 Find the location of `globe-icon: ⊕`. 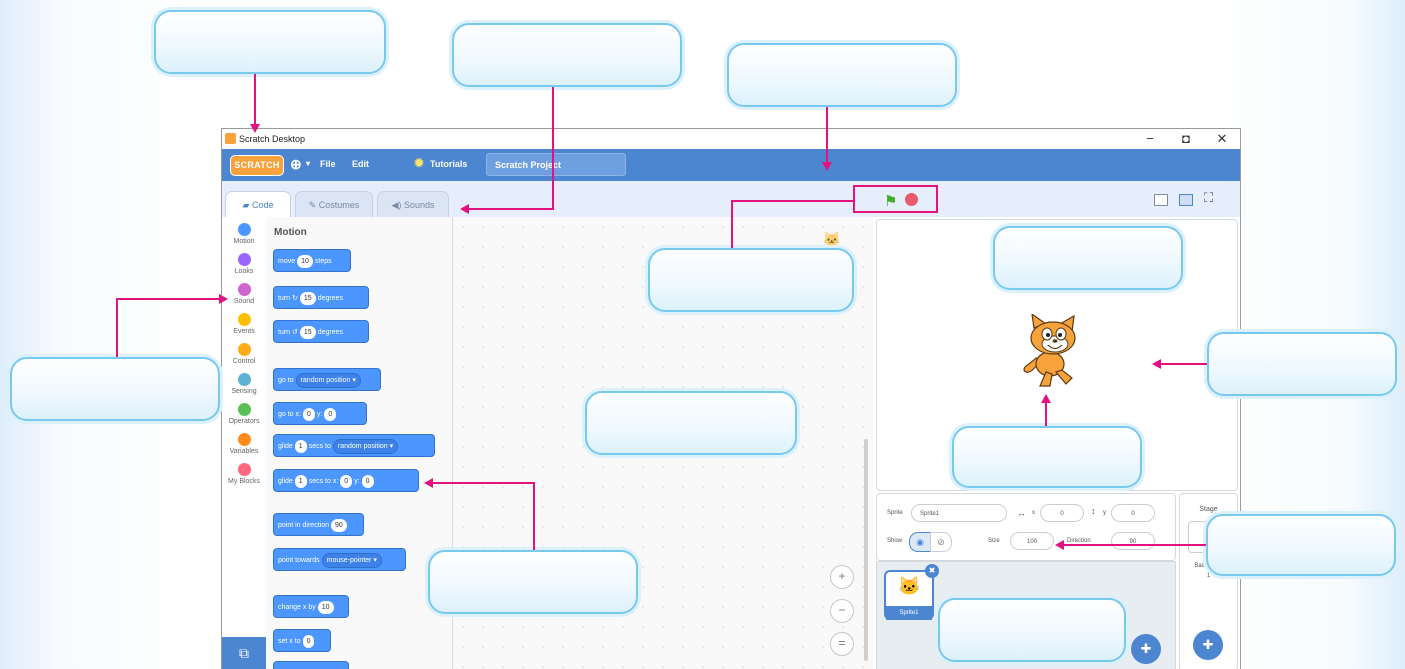

globe-icon: ⊕ is located at coordinates (296, 164).